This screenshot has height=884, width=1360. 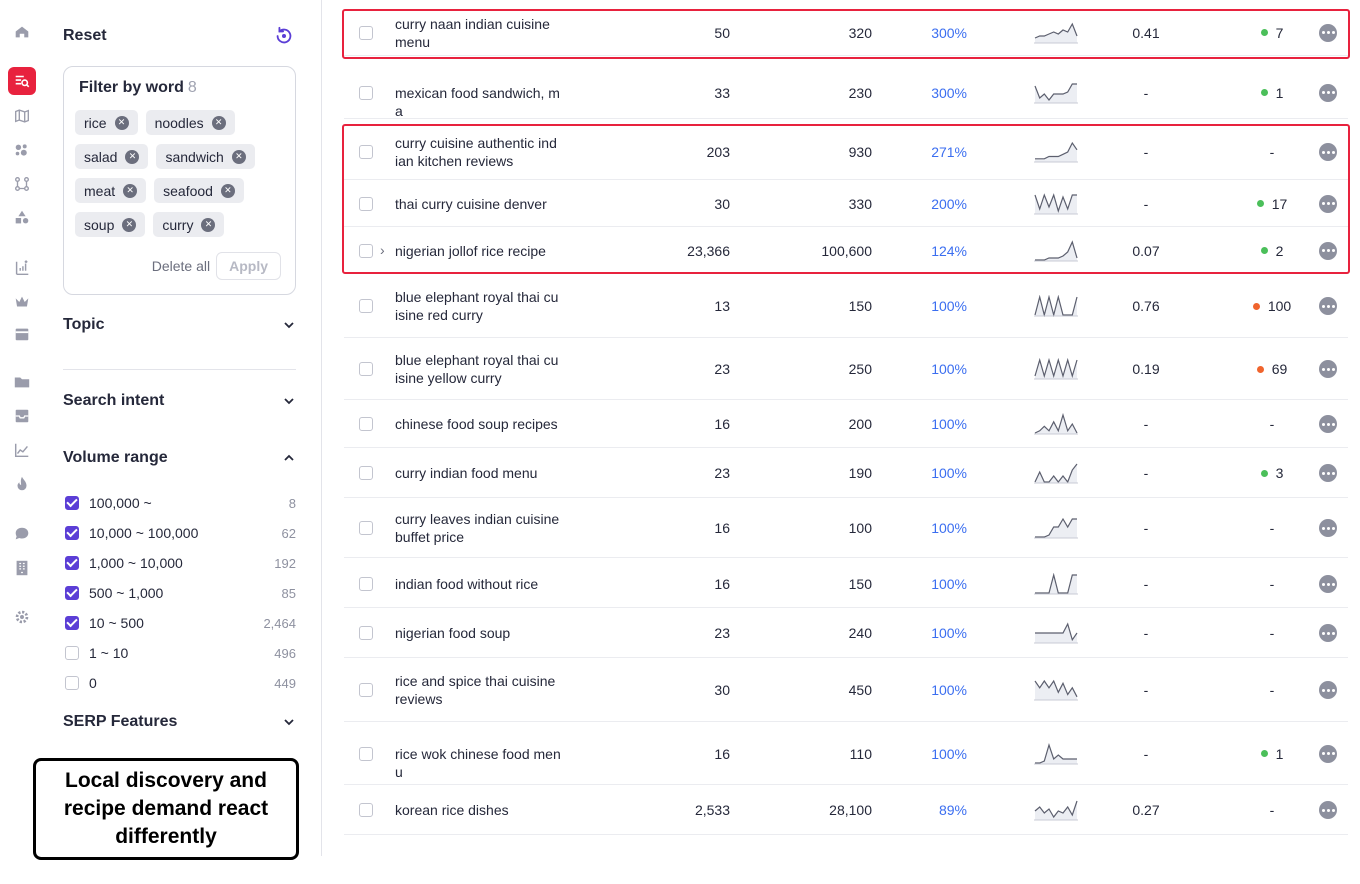 I want to click on table-row: mexican food sandwich, m a 33 230 300% - 1, so click(x=846, y=92).